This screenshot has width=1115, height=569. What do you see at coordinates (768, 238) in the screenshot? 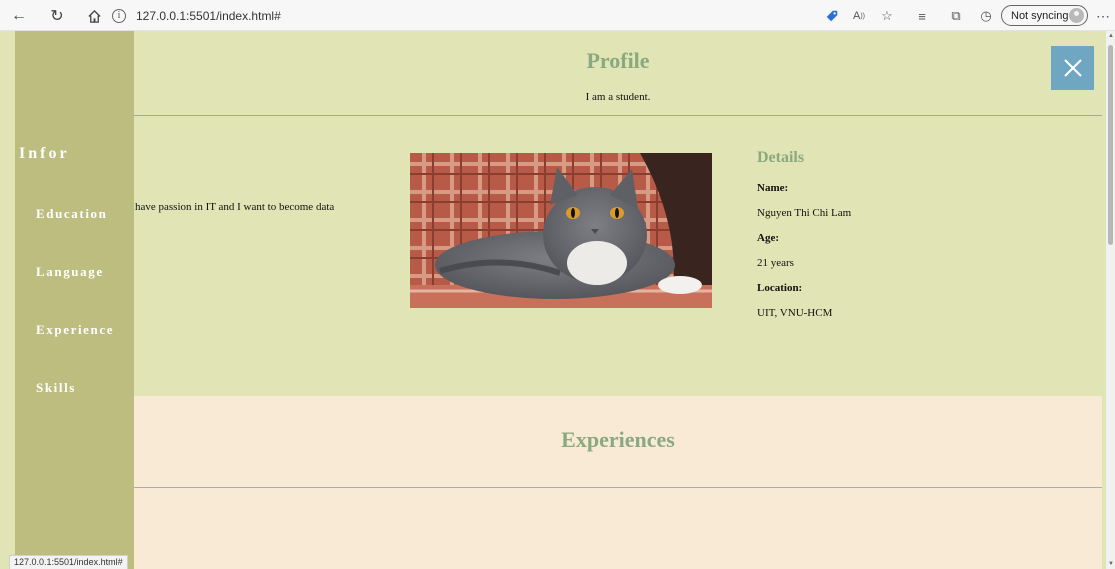
I see `age-label: Age:` at bounding box center [768, 238].